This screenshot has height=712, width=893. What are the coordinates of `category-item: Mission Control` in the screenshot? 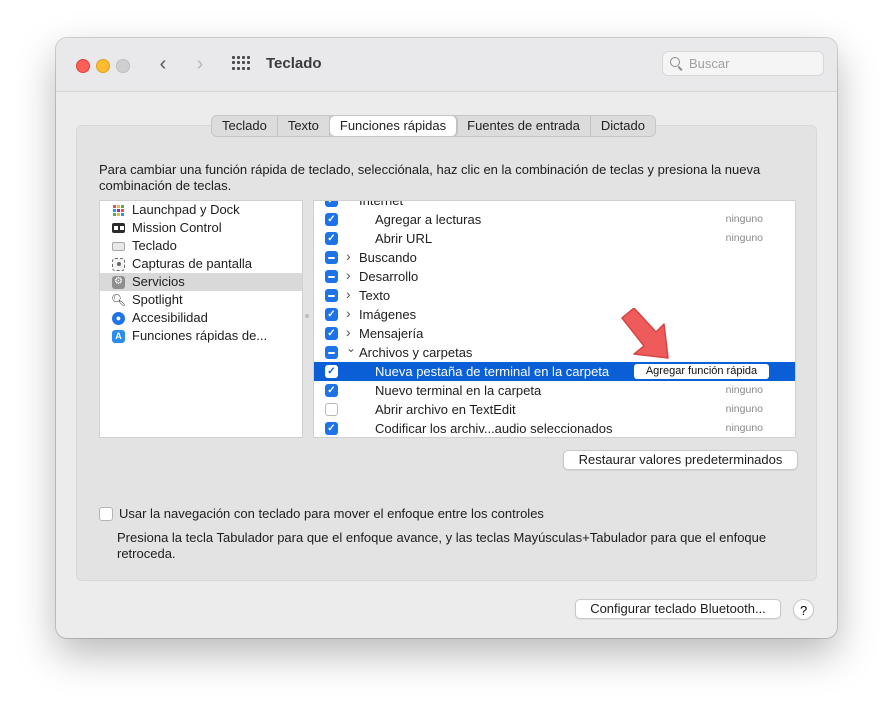 It's located at (201, 228).